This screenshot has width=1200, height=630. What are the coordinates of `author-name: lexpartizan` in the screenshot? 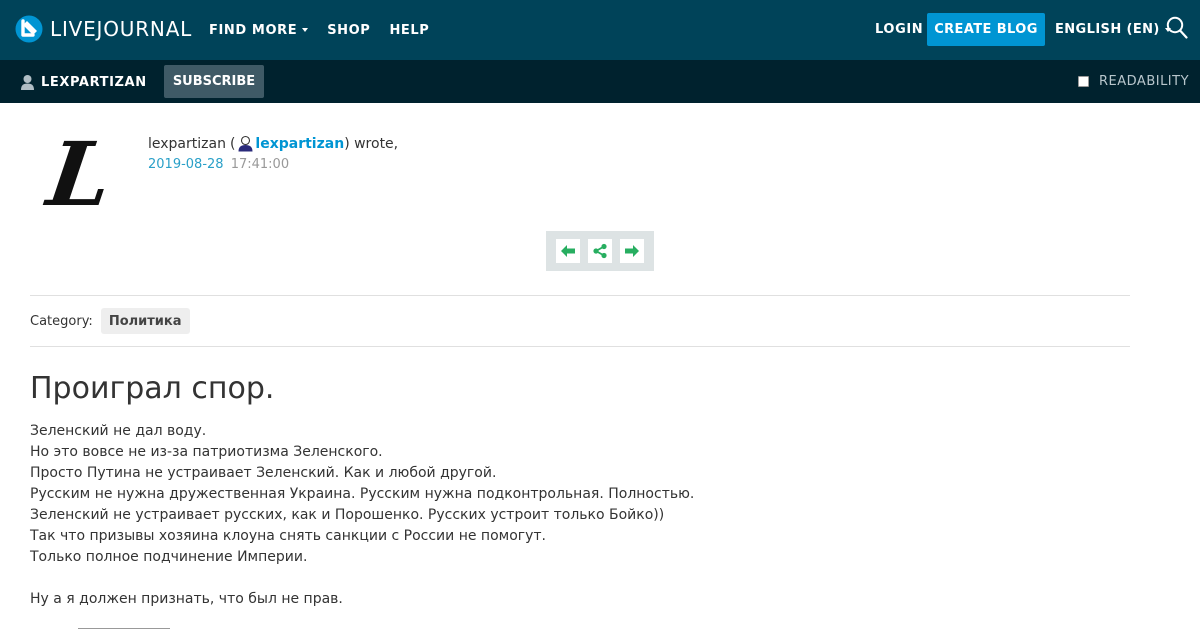 It's located at (187, 143).